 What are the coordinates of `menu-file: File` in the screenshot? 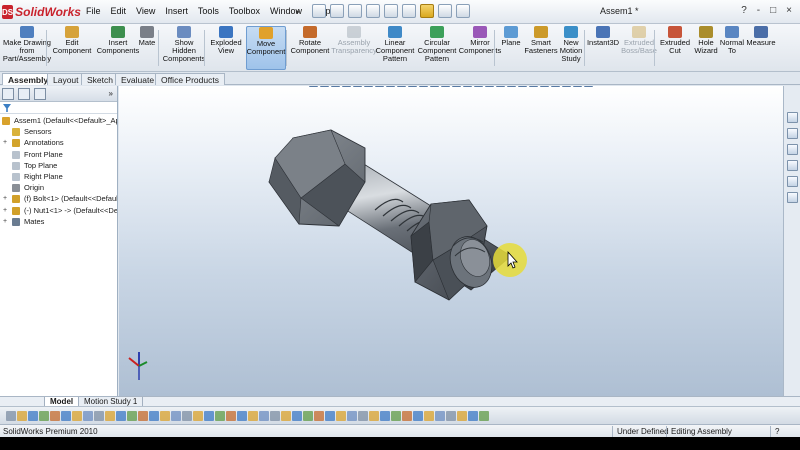 It's located at (93, 11).